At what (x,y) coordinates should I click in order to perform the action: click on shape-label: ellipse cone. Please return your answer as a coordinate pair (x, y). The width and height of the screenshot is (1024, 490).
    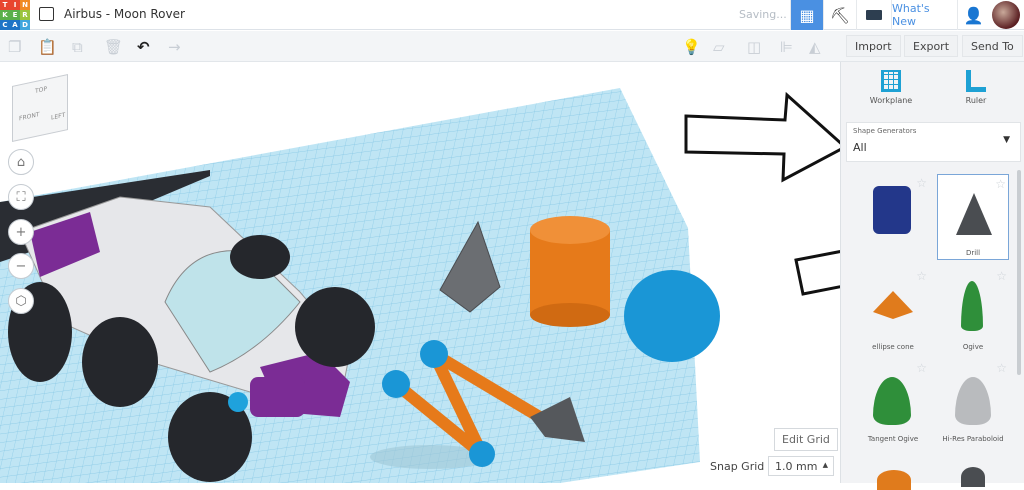
    Looking at the image, I should click on (893, 347).